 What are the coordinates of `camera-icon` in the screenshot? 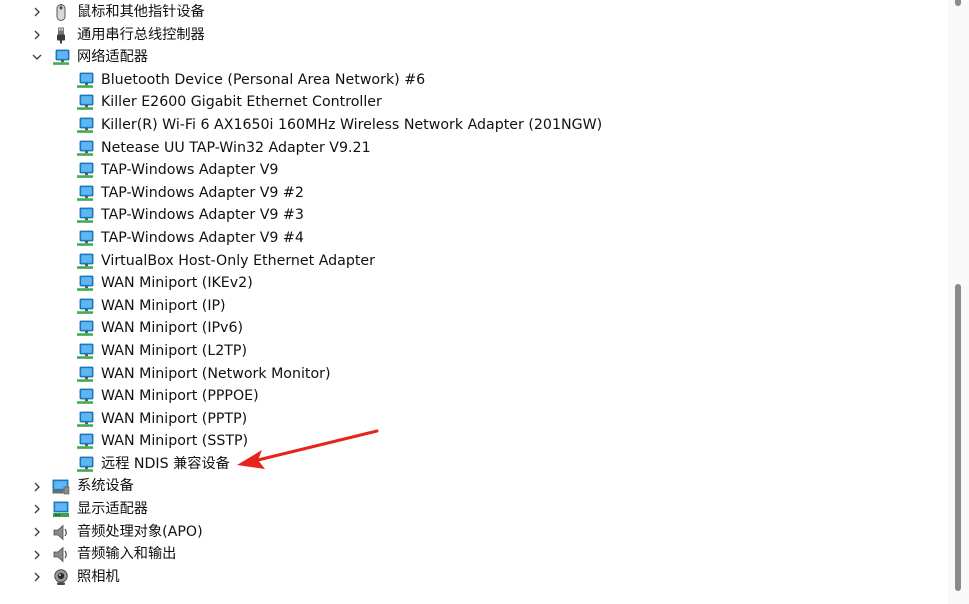 It's located at (61, 577).